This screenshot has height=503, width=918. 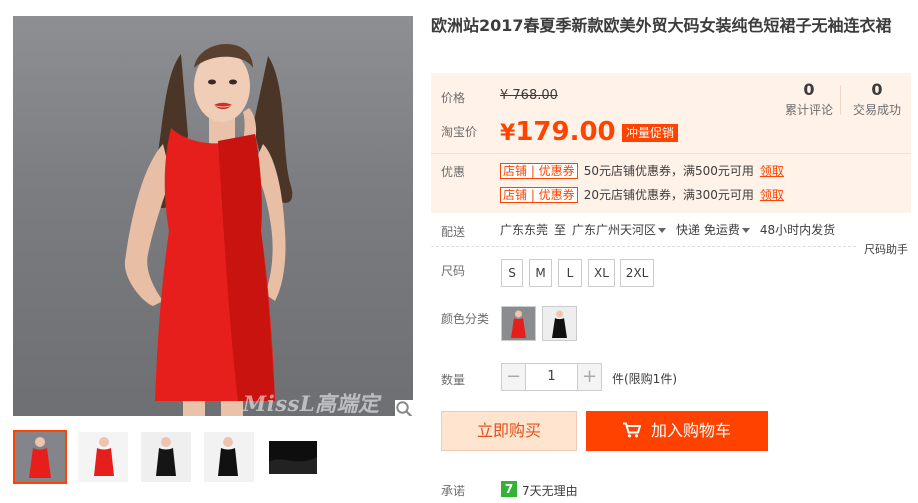 I want to click on sales-stat: 0 交易成功, so click(x=877, y=99).